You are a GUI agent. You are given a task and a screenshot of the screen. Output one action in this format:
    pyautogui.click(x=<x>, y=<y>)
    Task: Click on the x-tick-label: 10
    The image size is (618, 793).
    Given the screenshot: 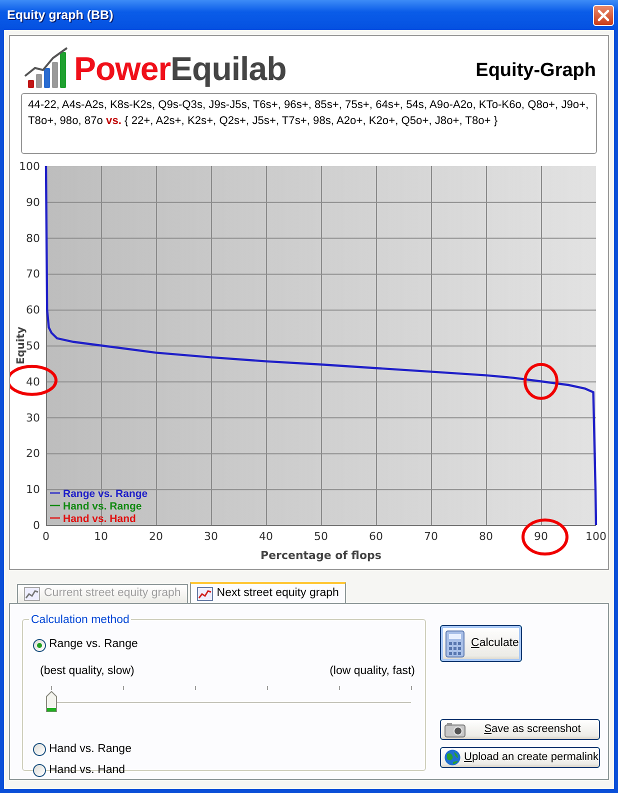 What is the action you would take?
    pyautogui.click(x=101, y=536)
    